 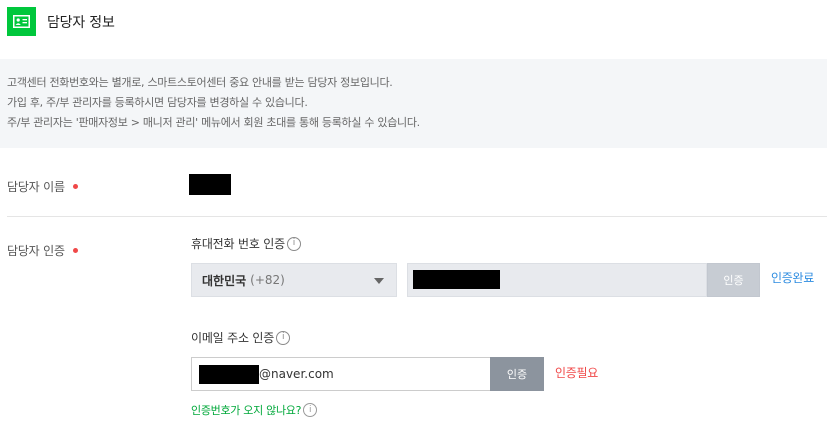 I want to click on code-not-received-link: 인증번호가 오지 않나요? i, so click(x=254, y=410).